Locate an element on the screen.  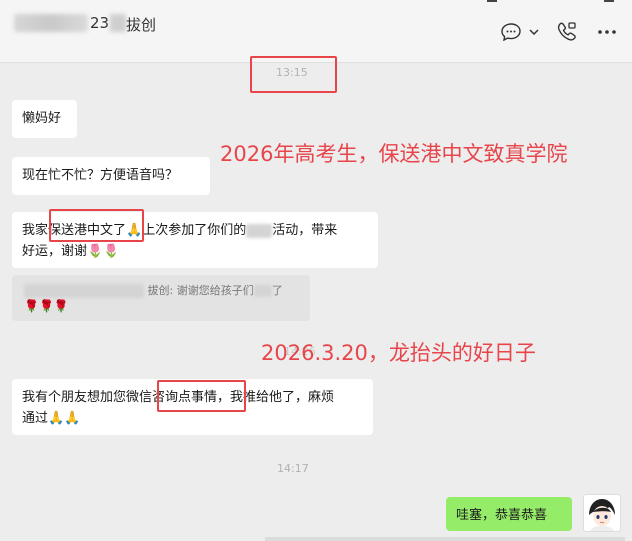
window-minimize-icon is located at coordinates (492, 1).